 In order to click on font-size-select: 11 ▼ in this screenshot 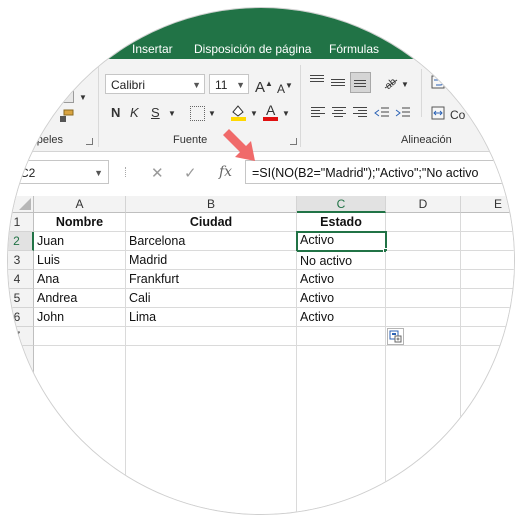, I will do `click(229, 84)`.